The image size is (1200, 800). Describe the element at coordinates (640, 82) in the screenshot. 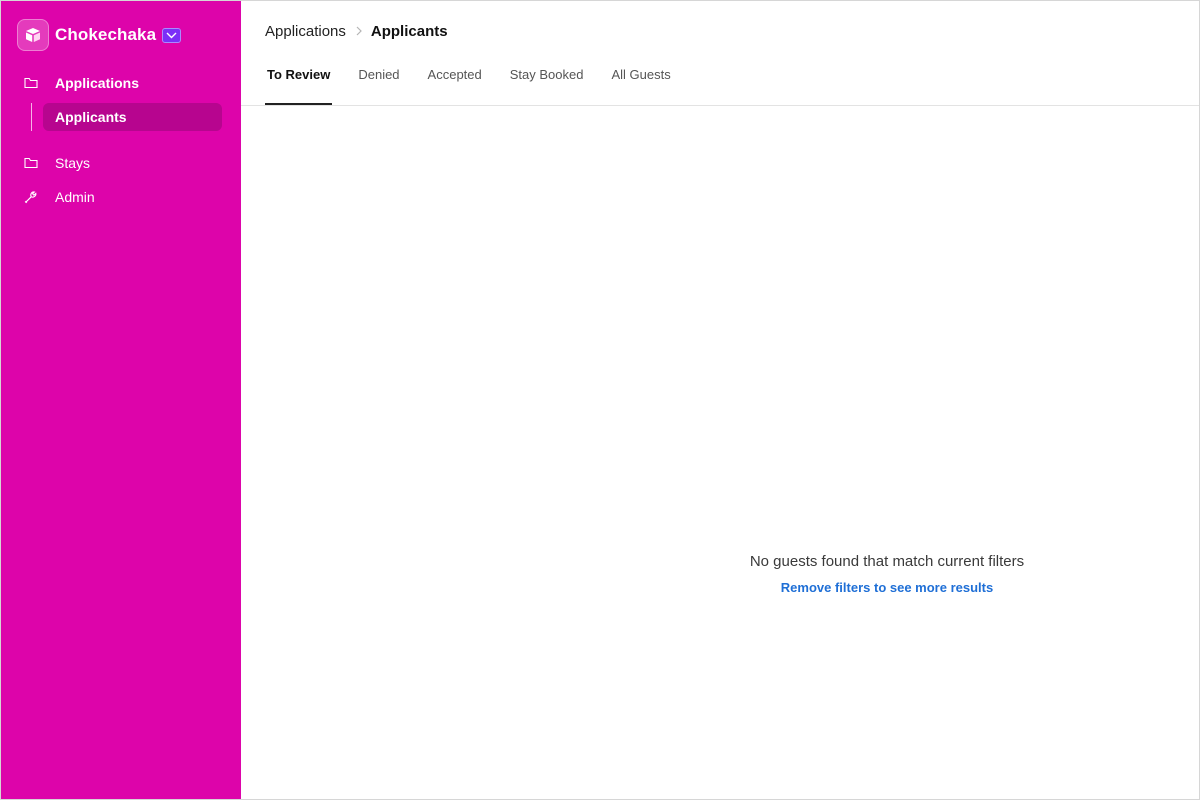

I see `tab-all-guests: All Guests` at that location.